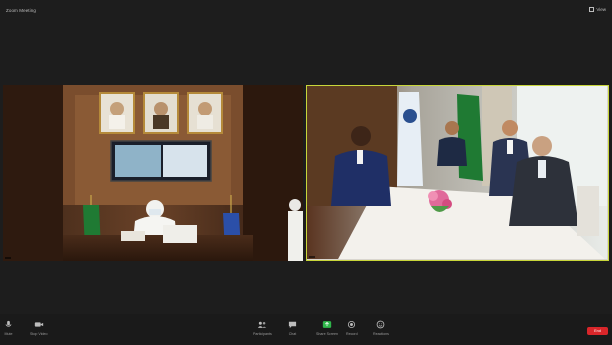 Image resolution: width=612 pixels, height=345 pixels. I want to click on record-button: Record, so click(352, 328).